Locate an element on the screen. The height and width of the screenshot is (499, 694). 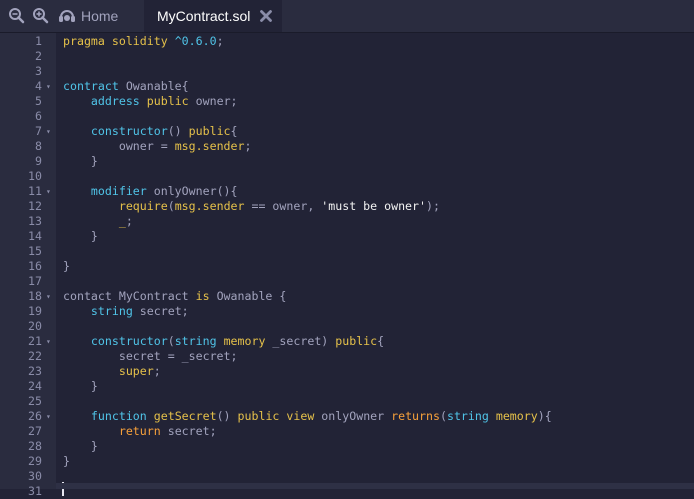
code-line: 14 } is located at coordinates (347, 236).